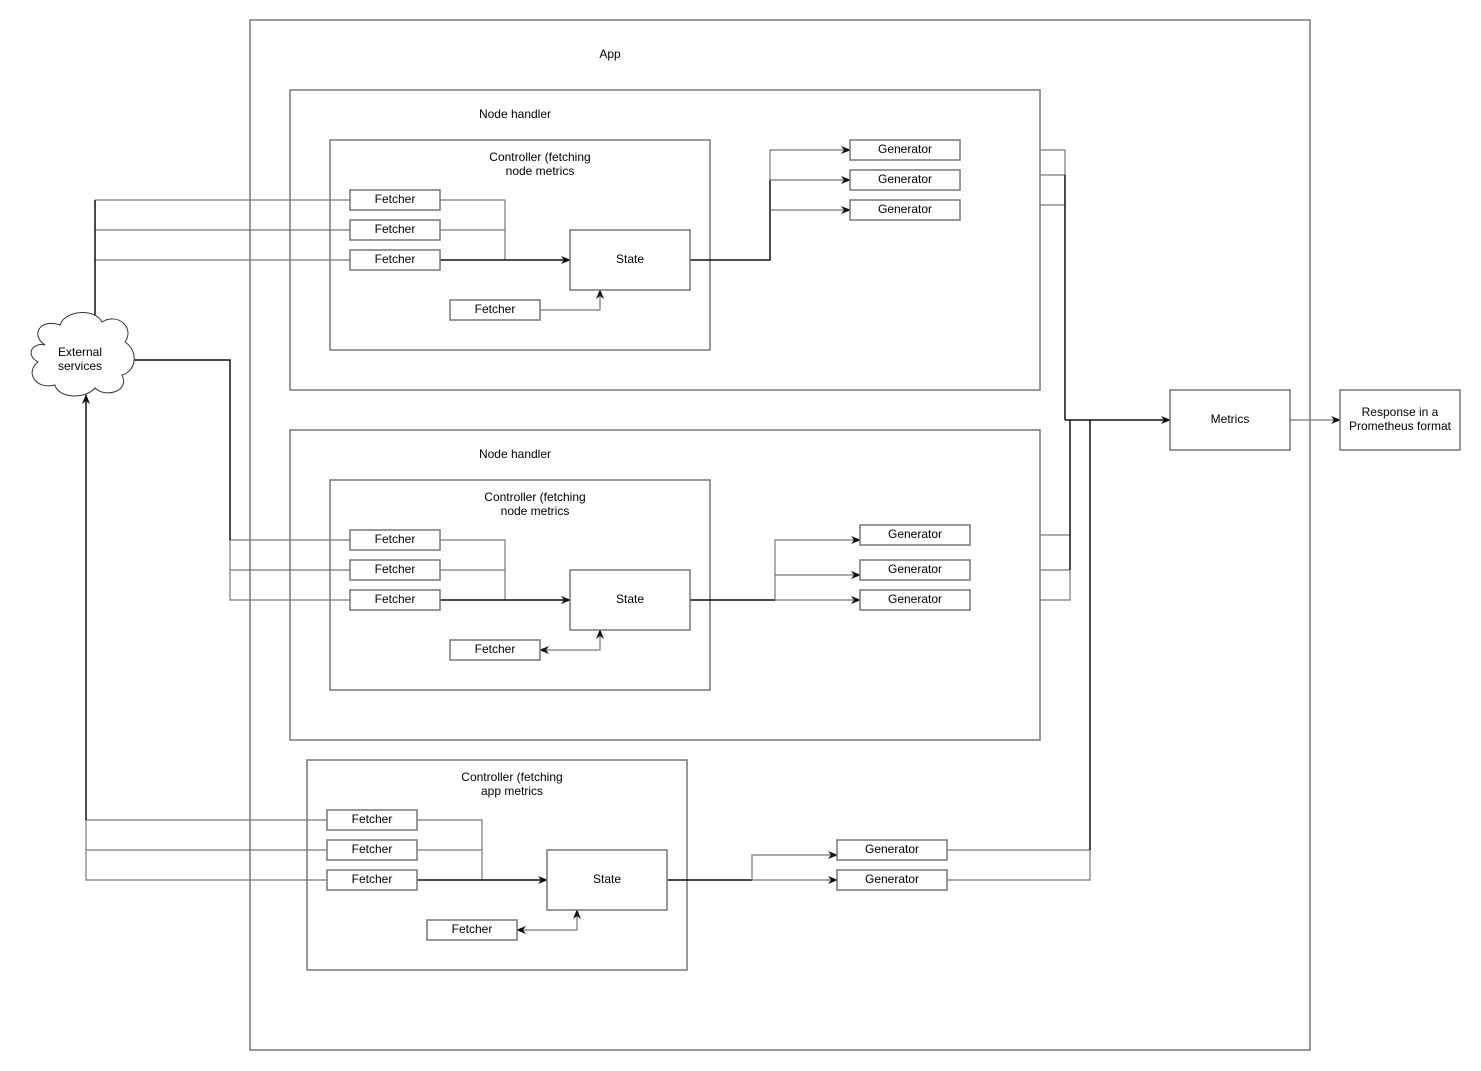  I want to click on box-label: External, so click(80, 352).